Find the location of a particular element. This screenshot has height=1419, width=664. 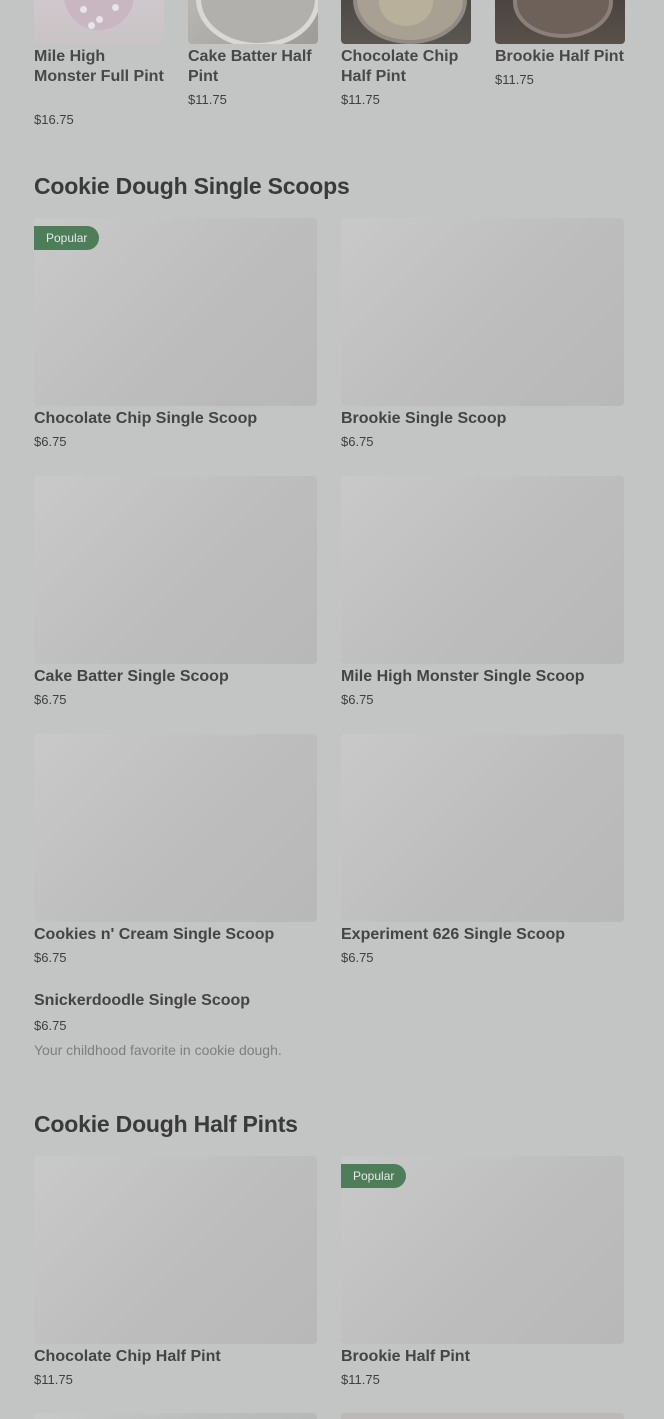

menu-item-name: Cake Batter Half Pint is located at coordinates (253, 67).